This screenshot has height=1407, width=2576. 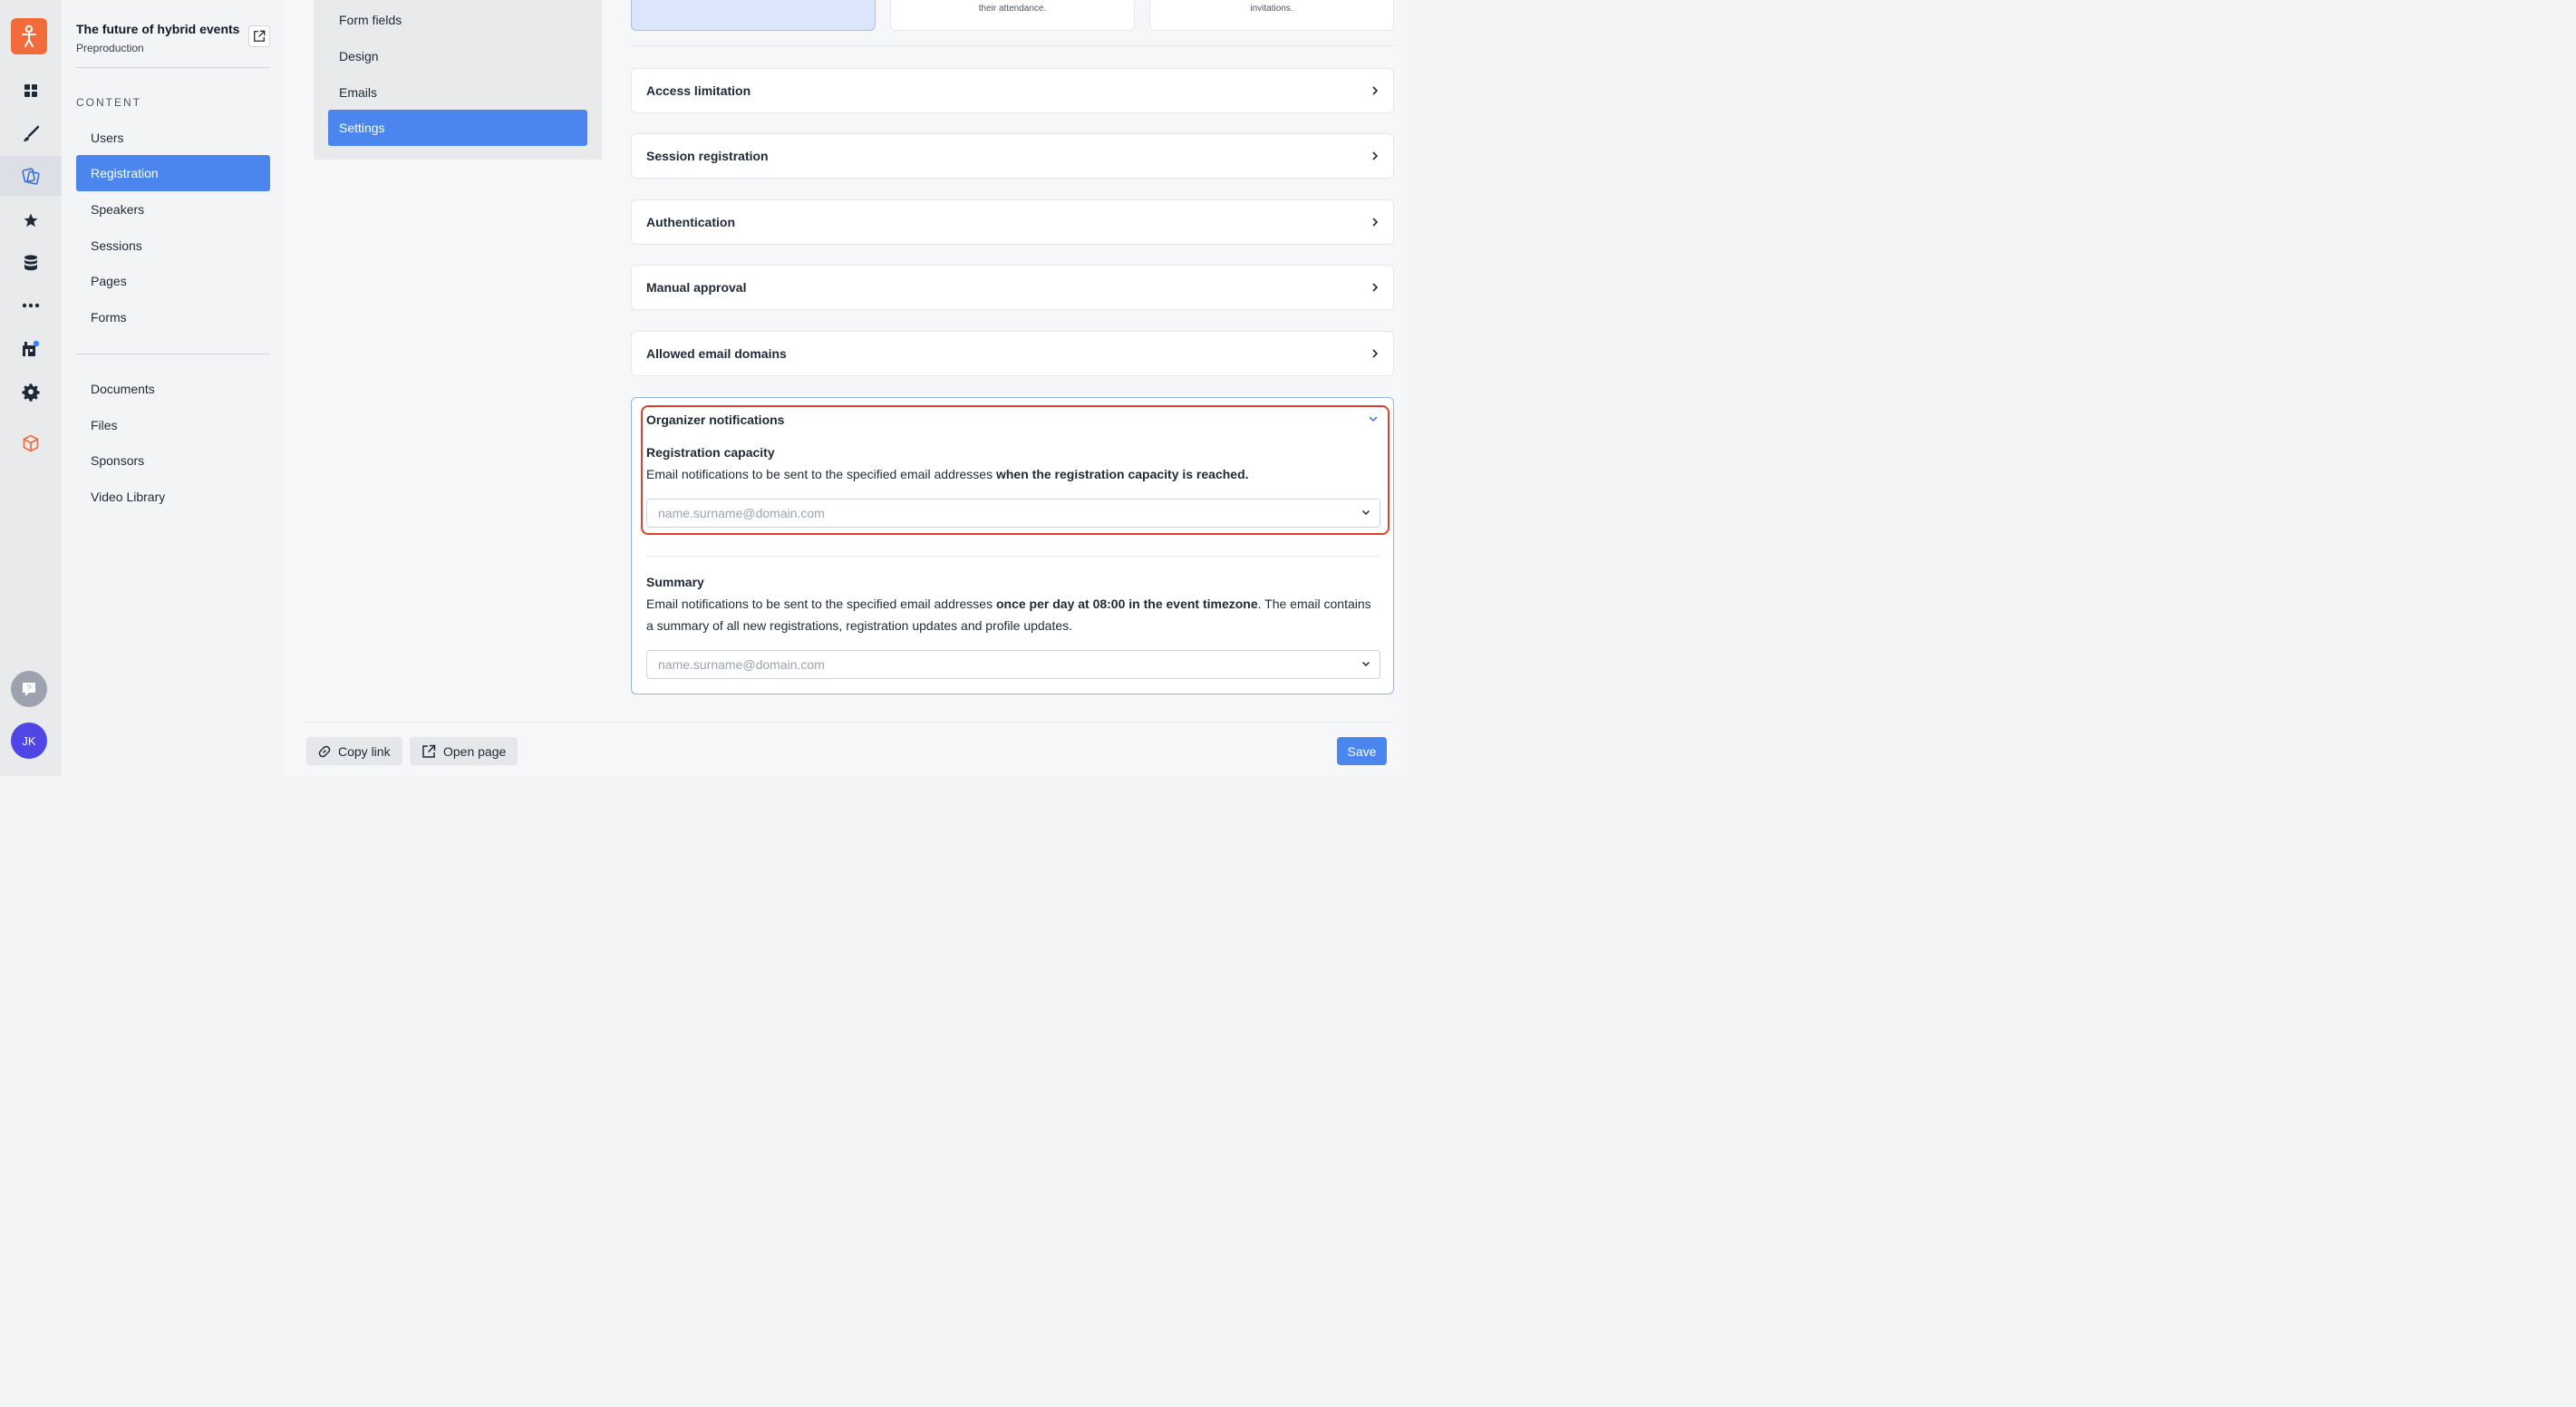 I want to click on copy-link-button: Copy link, so click(x=354, y=751).